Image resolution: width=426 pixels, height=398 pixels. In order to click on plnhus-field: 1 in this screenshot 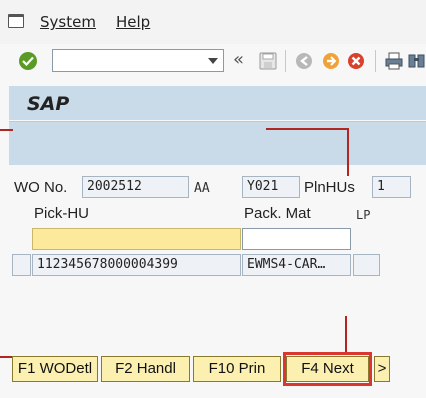, I will do `click(391, 187)`.